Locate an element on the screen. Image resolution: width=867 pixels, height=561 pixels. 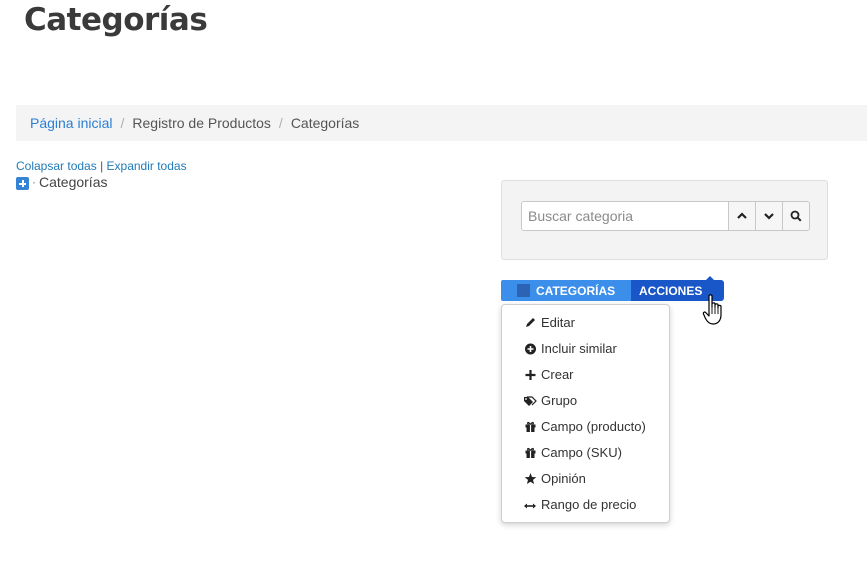
breadcrumb-home-link: Página inicial is located at coordinates (71, 123).